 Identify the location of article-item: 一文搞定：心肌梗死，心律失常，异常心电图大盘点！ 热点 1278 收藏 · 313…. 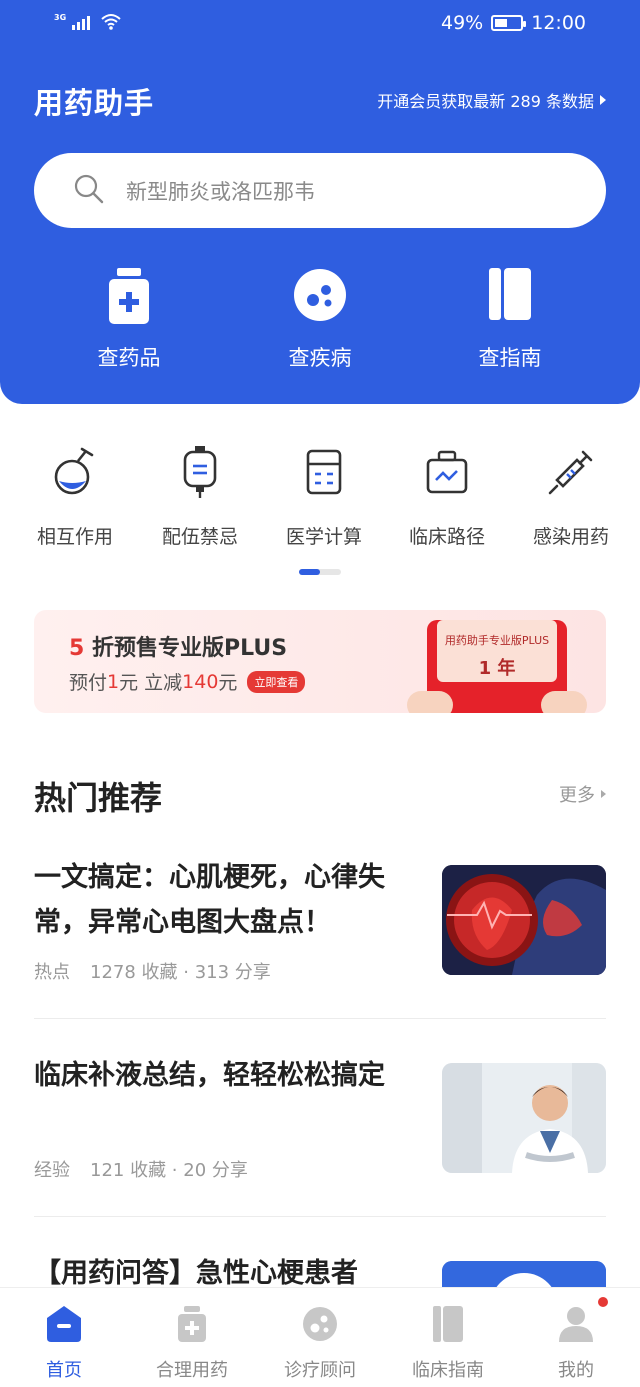
(320, 920).